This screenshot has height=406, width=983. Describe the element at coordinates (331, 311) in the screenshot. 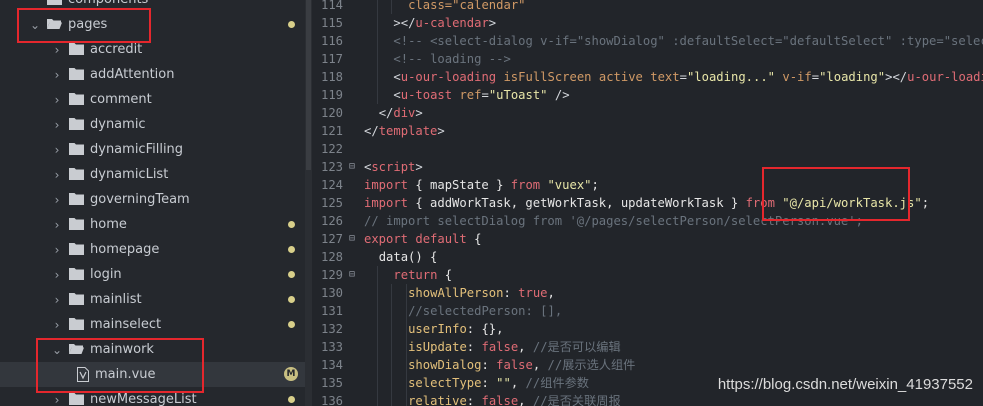

I see `line-number: 131` at that location.